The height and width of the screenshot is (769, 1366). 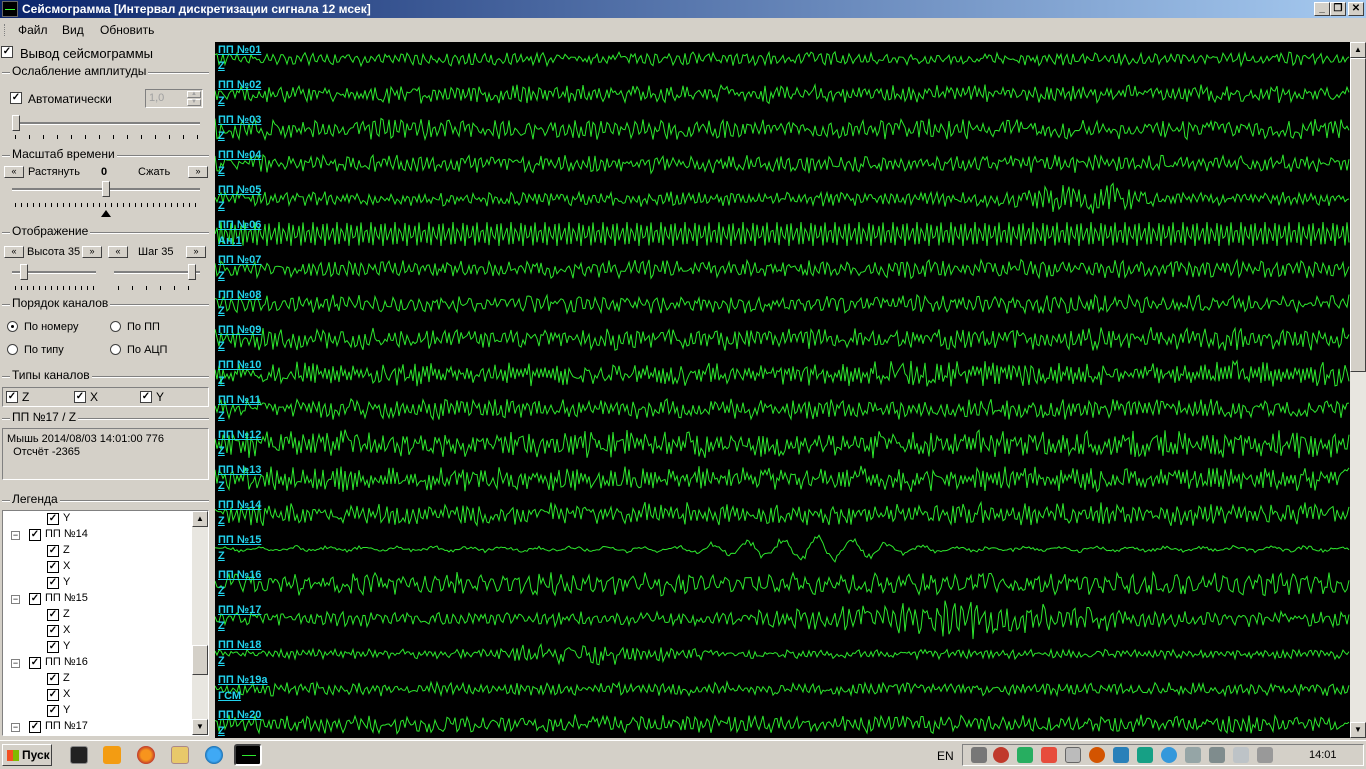 I want to click on amplitude-spinbox: 1,0 ▲ ▼, so click(x=174, y=98).